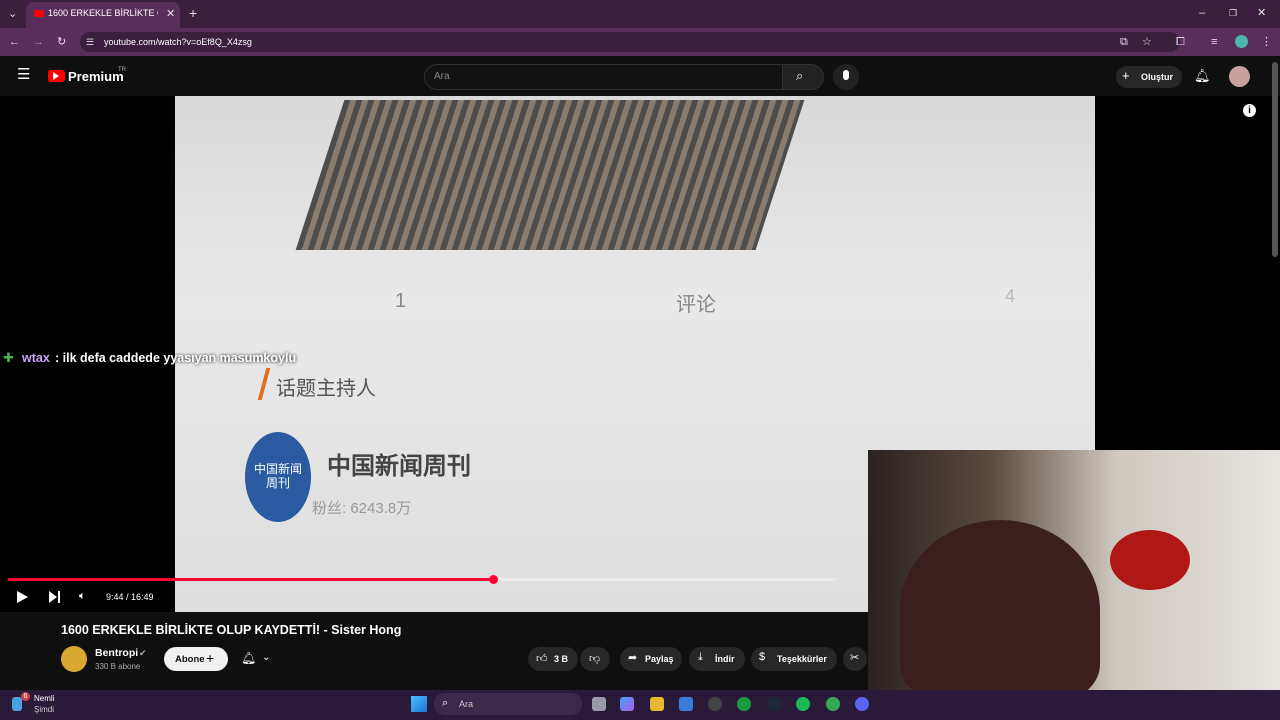  Describe the element at coordinates (1000, 610) in the screenshot. I see `webcam-person` at that location.